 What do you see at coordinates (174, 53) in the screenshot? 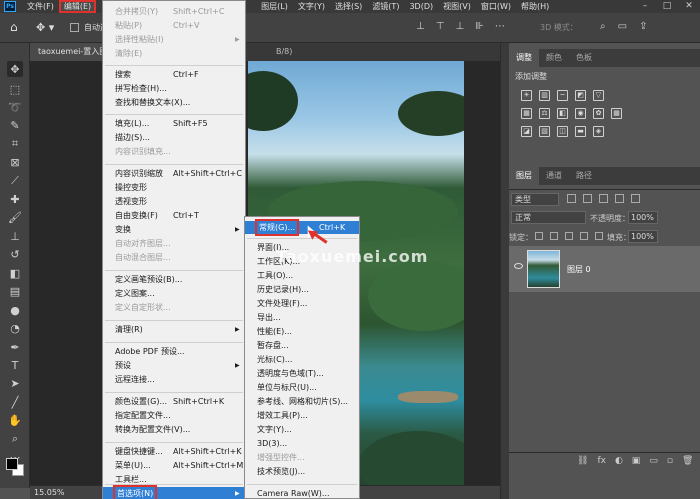
I see `edit-menu-item-3: 清除(E)` at bounding box center [174, 53].